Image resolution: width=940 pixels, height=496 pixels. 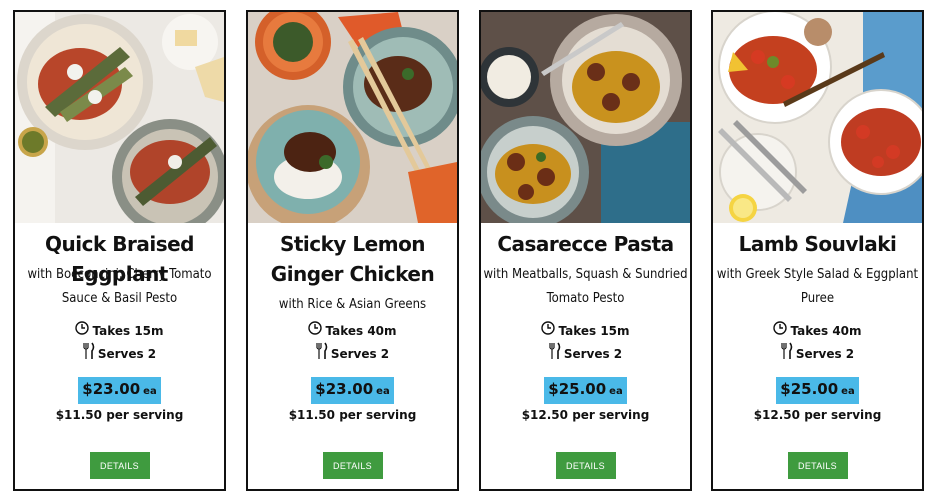 What do you see at coordinates (352, 259) in the screenshot?
I see `recipe-title: Sticky Lemon Ginger Chicken` at bounding box center [352, 259].